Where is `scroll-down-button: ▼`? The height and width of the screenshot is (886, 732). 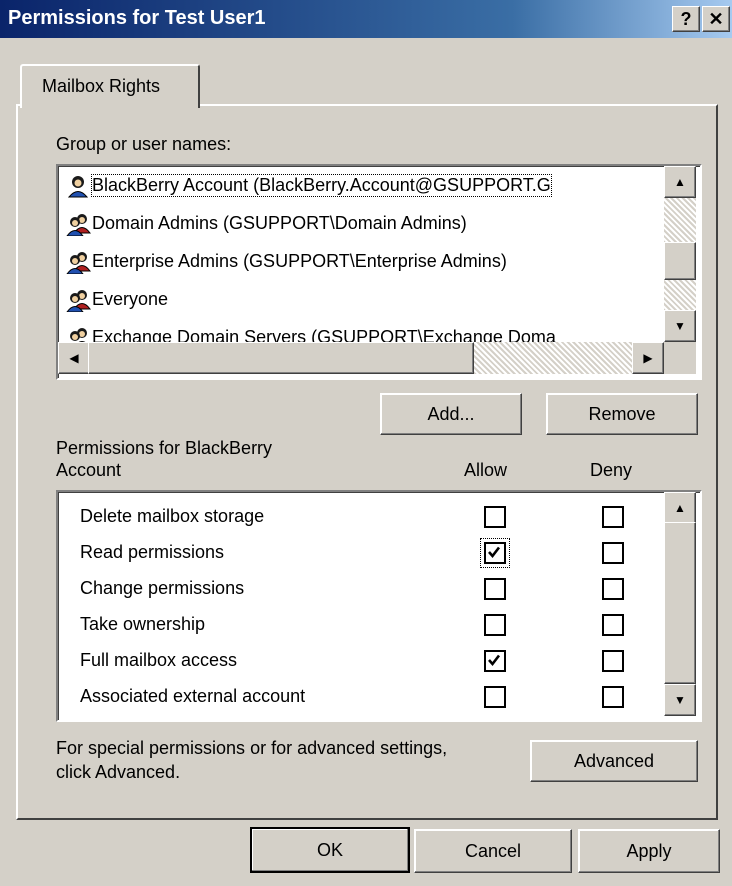
scroll-down-button: ▼ is located at coordinates (680, 326).